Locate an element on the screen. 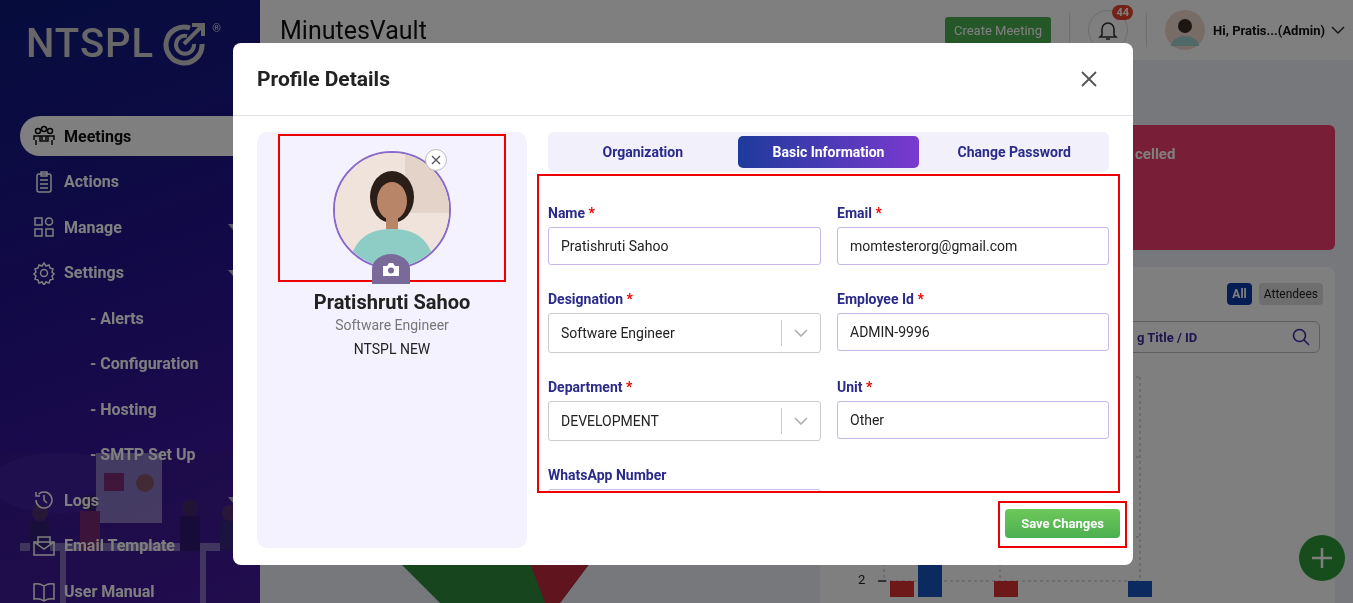 The image size is (1353, 603). registered-mark: ® is located at coordinates (216, 28).